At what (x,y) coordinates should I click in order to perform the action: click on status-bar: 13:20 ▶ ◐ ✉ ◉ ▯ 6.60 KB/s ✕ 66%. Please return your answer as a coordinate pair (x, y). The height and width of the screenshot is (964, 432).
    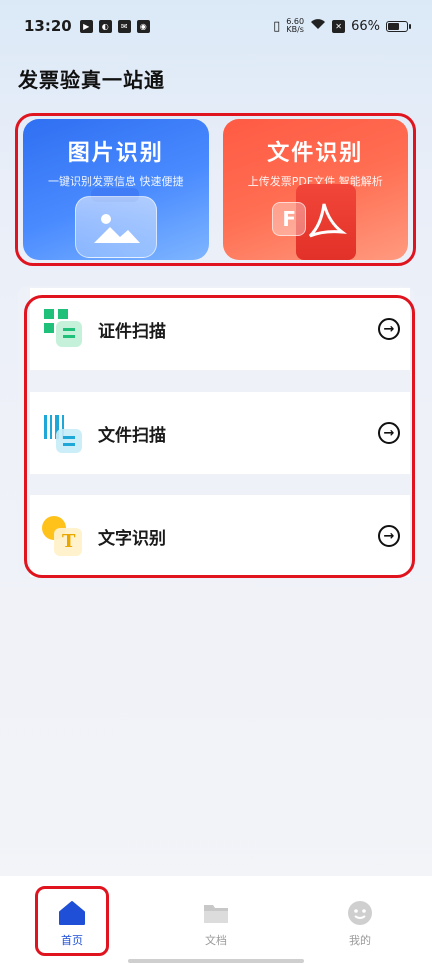
    Looking at the image, I should click on (216, 26).